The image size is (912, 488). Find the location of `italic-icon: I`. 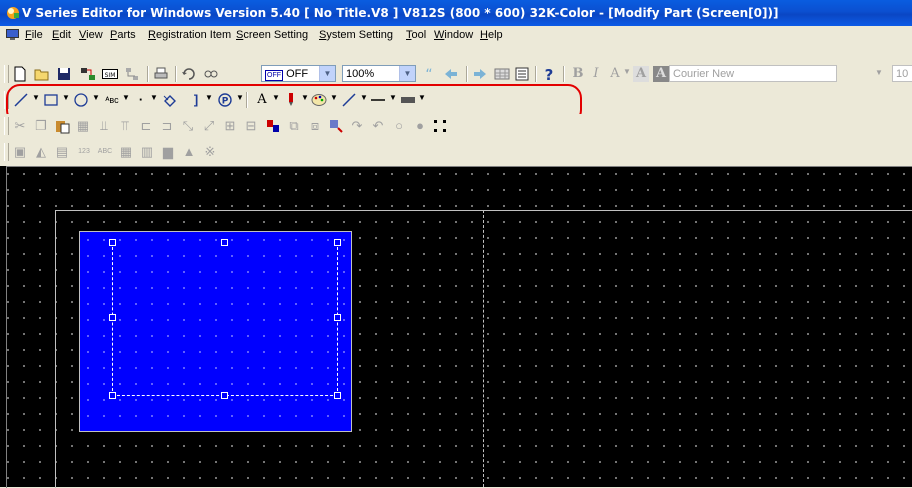

italic-icon: I is located at coordinates (596, 74).